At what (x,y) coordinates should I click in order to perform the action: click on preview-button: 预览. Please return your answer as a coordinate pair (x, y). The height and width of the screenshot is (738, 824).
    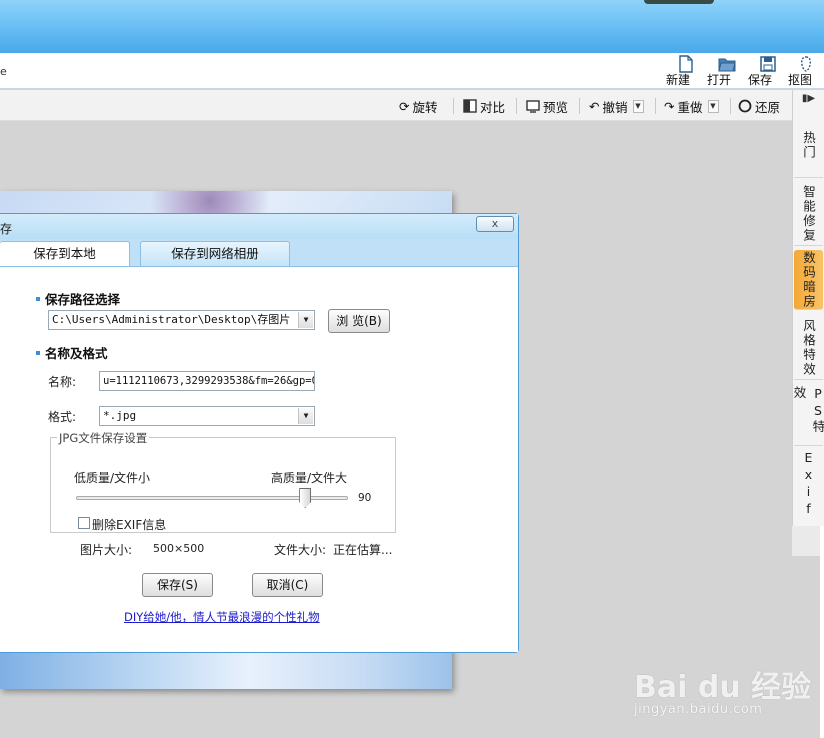
    Looking at the image, I should click on (547, 106).